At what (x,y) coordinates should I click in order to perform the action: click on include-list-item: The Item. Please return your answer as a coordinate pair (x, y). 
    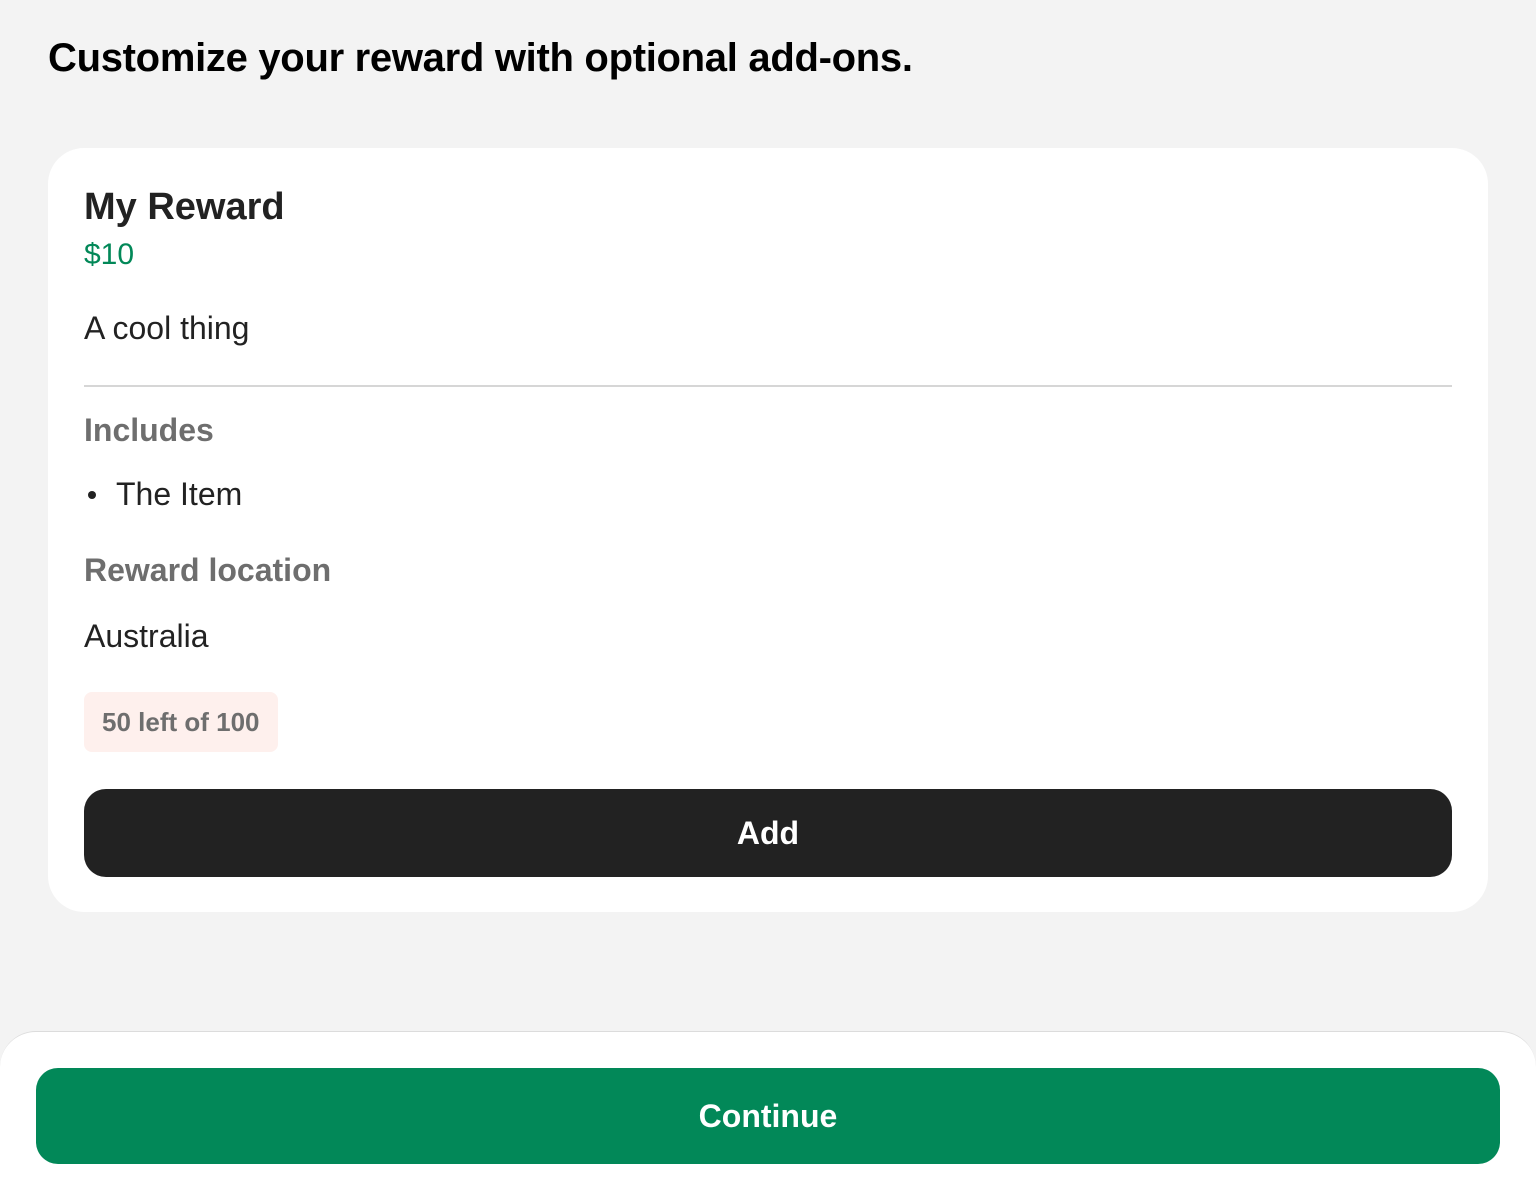
    Looking at the image, I should click on (163, 494).